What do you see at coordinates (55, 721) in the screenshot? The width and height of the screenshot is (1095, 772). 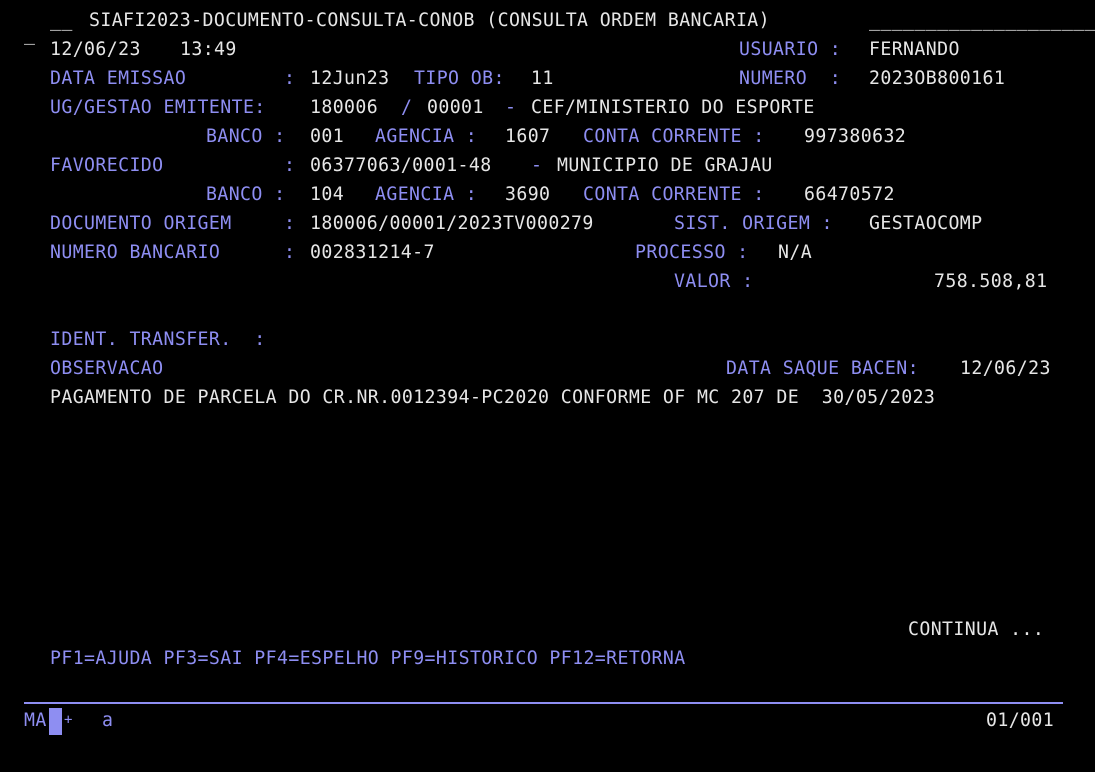 I see `text-cursor` at bounding box center [55, 721].